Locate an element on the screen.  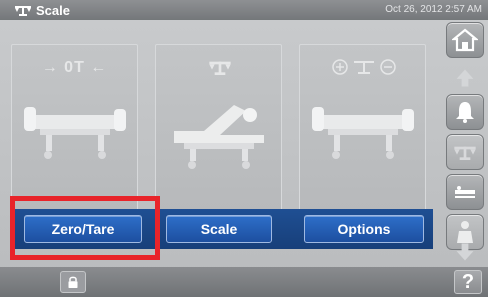
scale-panel is located at coordinates (218, 127).